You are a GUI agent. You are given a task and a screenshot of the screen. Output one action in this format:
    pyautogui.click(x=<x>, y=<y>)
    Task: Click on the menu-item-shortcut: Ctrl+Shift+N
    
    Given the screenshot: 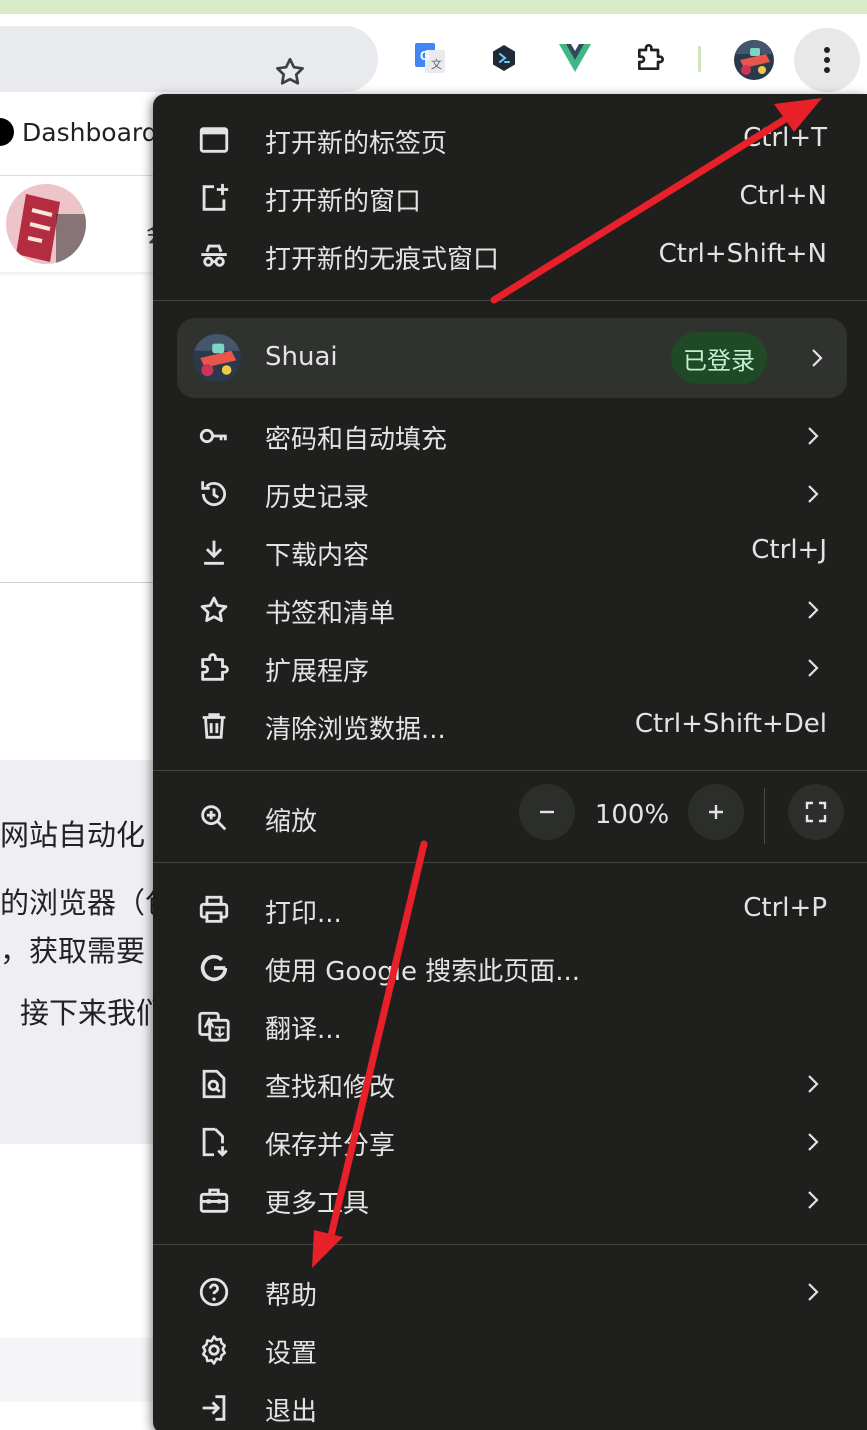 What is the action you would take?
    pyautogui.click(x=742, y=254)
    